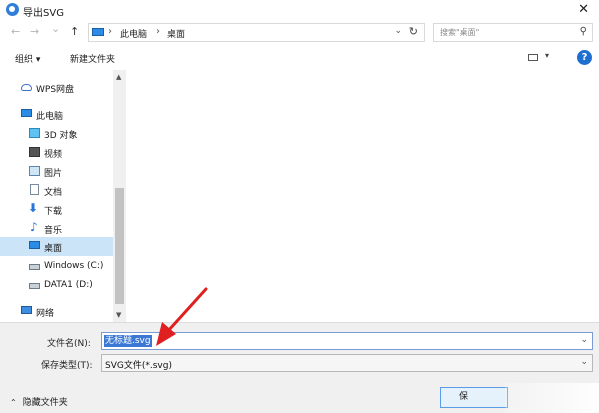 The image size is (599, 413). I want to click on navigation-bar: ← → ⌄ ↑ › 此电脑 › 桌面 ⌄ ↻ ⚲, so click(299, 33).